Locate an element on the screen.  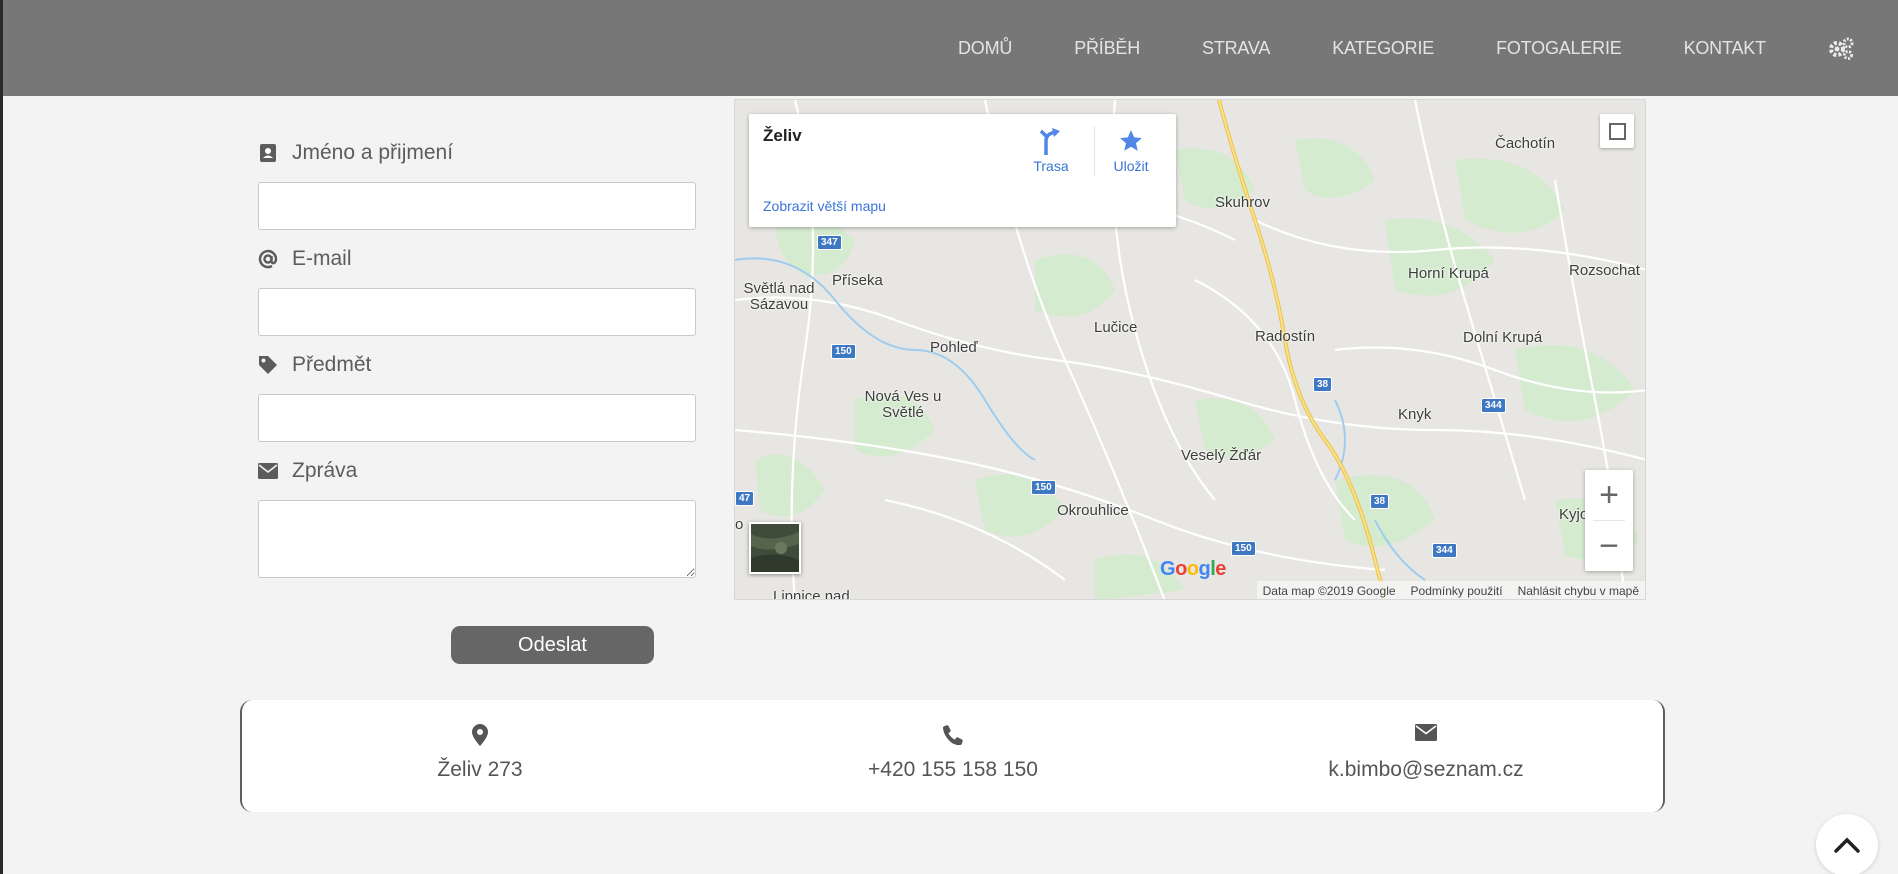
submit-button: Odeslat is located at coordinates (552, 645).